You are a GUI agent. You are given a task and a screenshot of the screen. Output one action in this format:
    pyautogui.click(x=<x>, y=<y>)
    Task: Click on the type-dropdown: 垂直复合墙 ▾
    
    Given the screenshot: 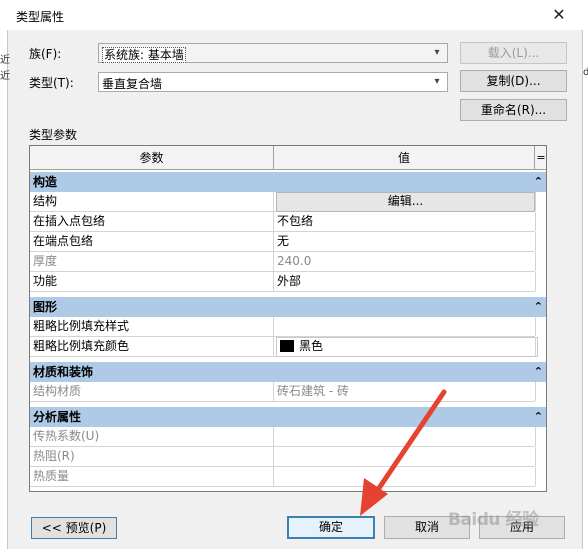 What is the action you would take?
    pyautogui.click(x=273, y=82)
    